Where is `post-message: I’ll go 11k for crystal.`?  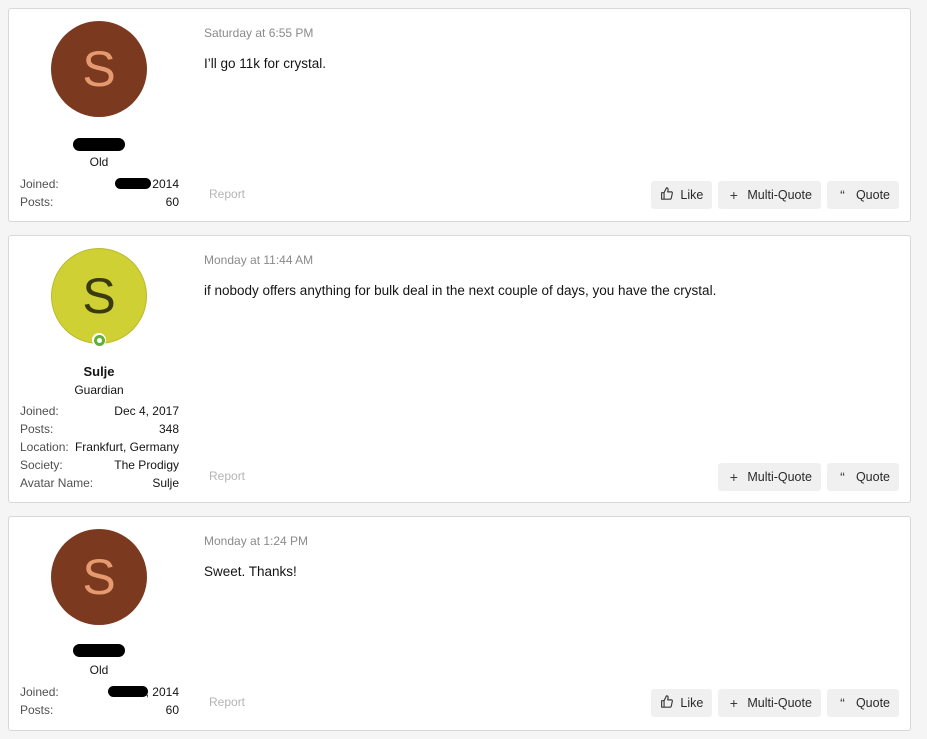
post-message: I’ll go 11k for crystal. is located at coordinates (265, 63).